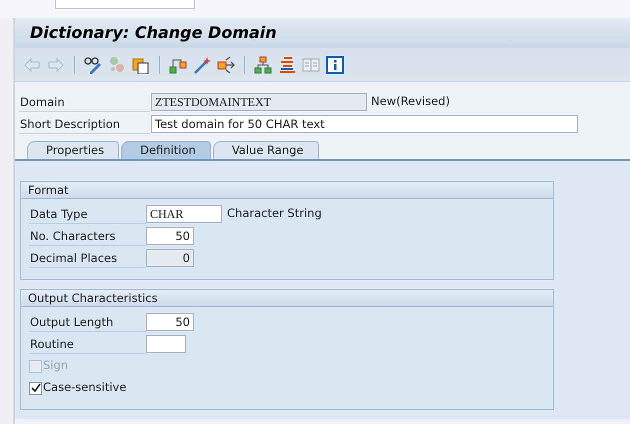 This screenshot has height=424, width=630. I want to click on checkbox, so click(35, 388).